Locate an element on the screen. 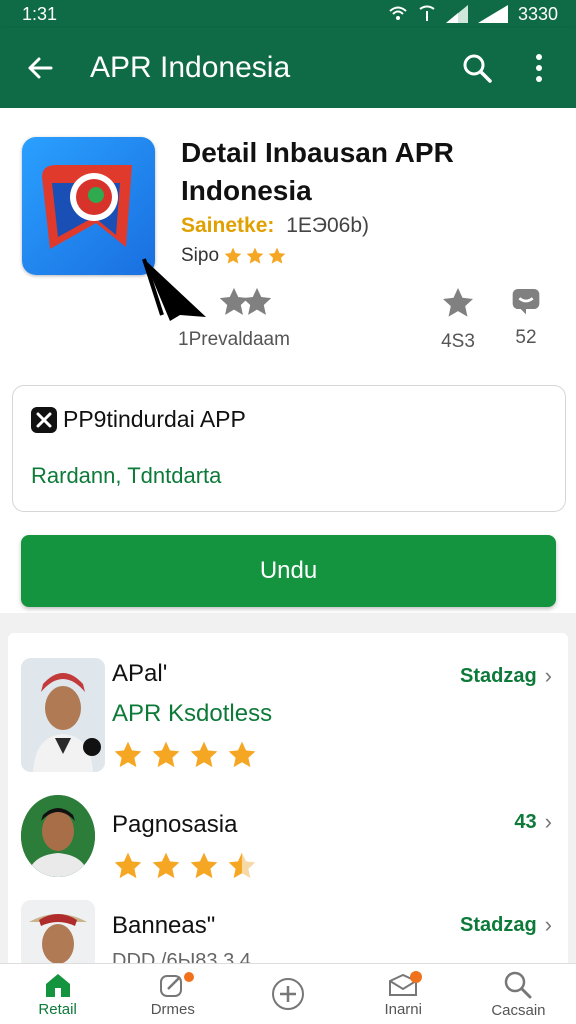  nav-item-retail: Retail is located at coordinates (57, 994).